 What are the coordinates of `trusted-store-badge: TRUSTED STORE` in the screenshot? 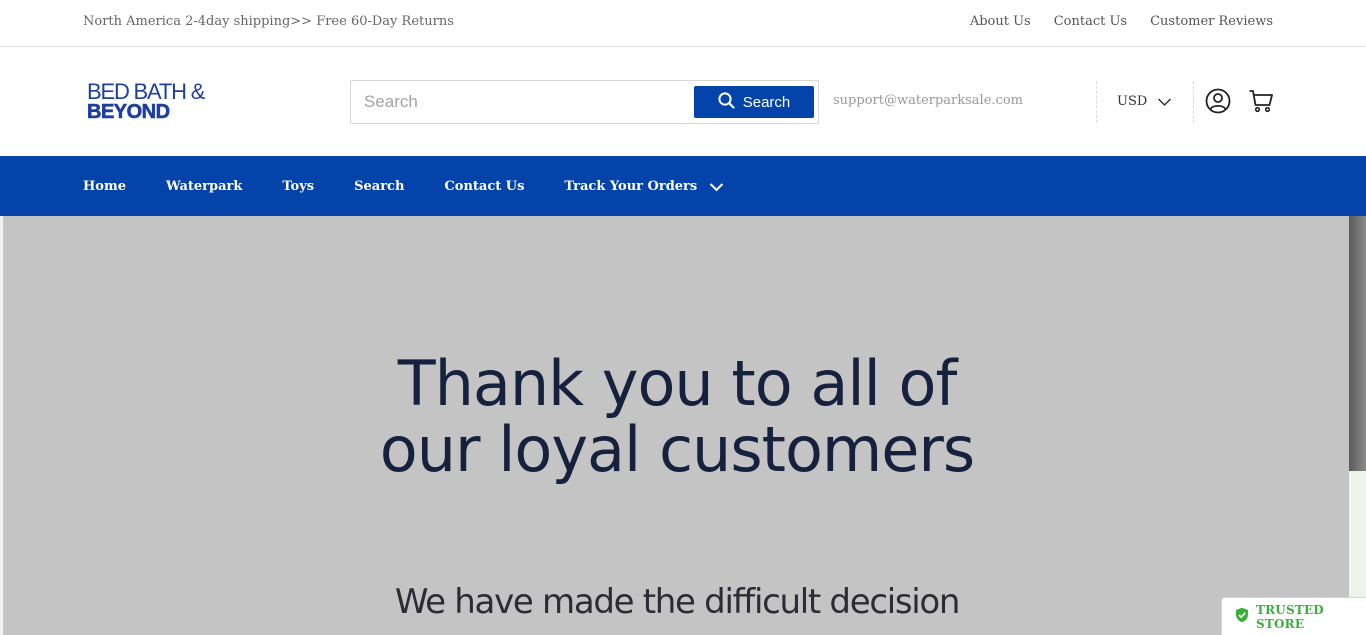 It's located at (1293, 616).